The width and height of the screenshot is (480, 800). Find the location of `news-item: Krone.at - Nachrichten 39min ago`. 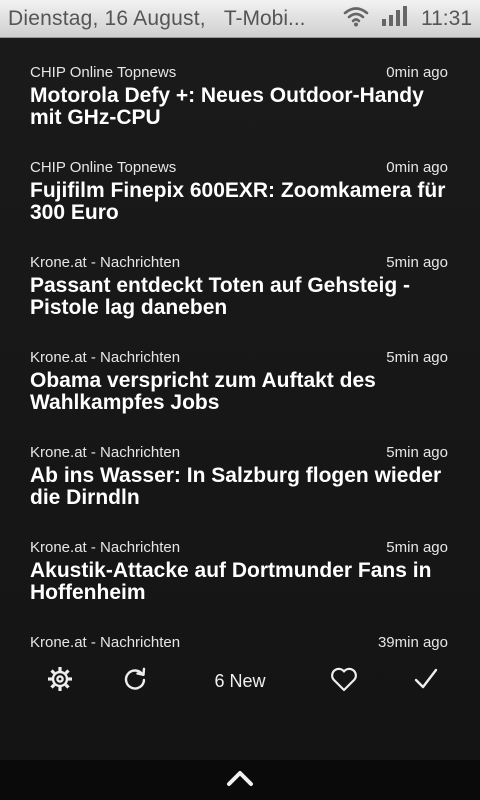

news-item: Krone.at - Nachrichten 39min ago is located at coordinates (239, 643).